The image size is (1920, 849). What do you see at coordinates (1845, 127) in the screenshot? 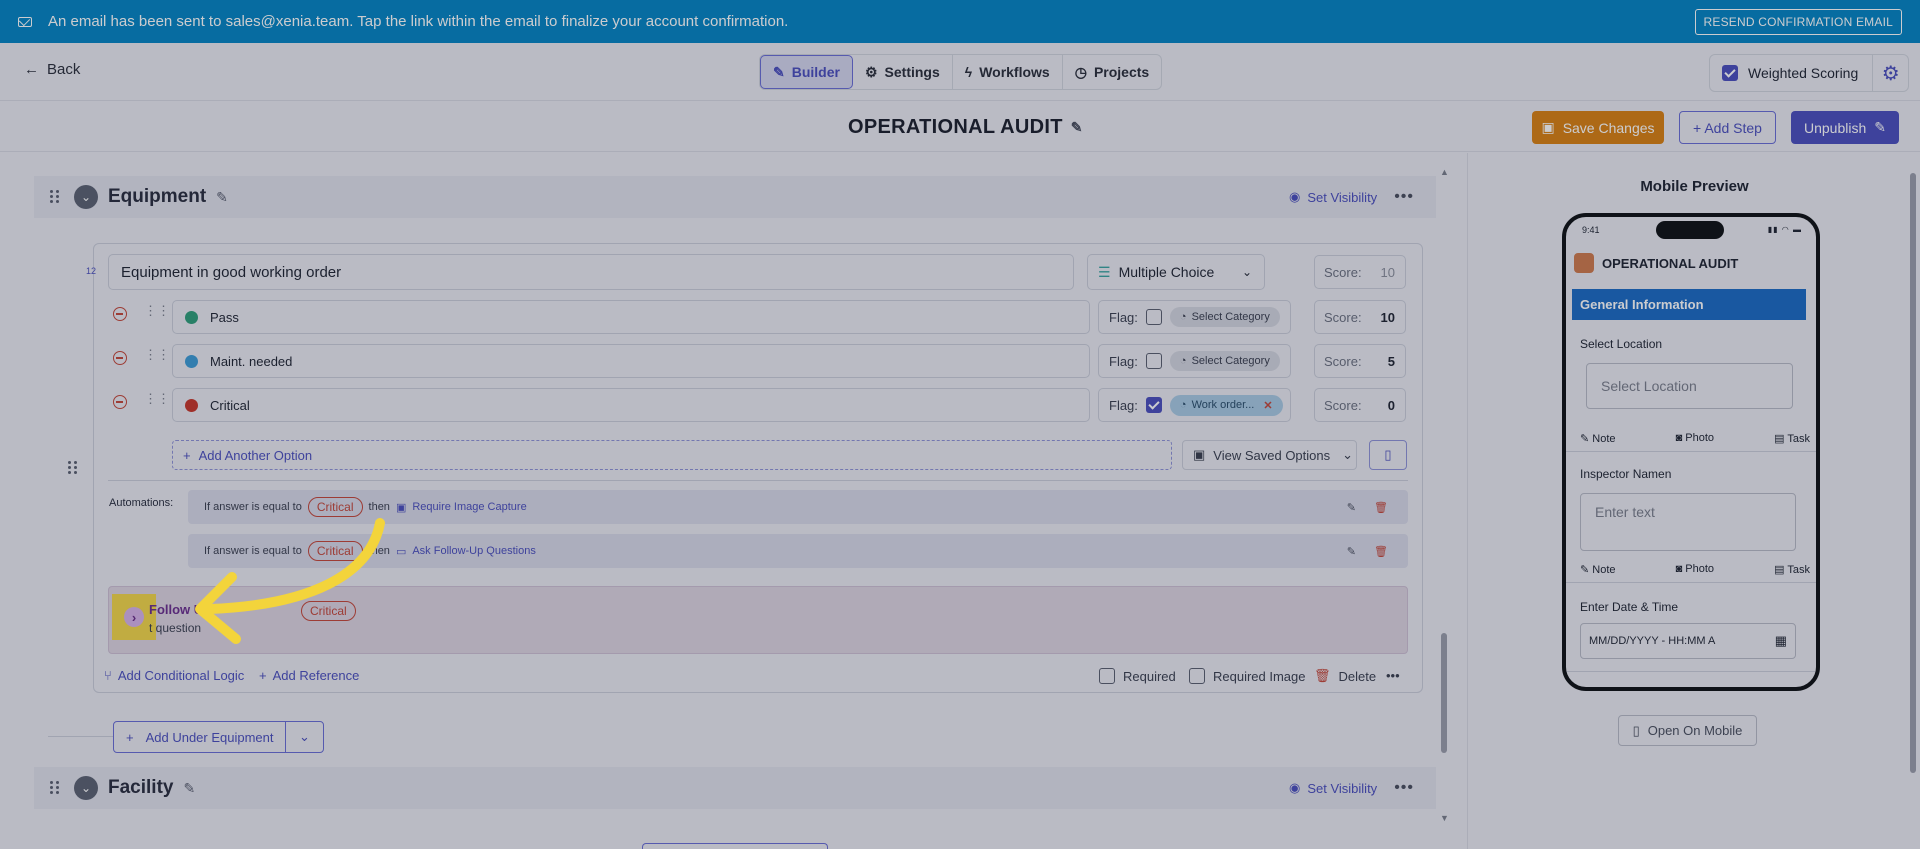
I see `unpublish-button: Unpublish ✎` at bounding box center [1845, 127].